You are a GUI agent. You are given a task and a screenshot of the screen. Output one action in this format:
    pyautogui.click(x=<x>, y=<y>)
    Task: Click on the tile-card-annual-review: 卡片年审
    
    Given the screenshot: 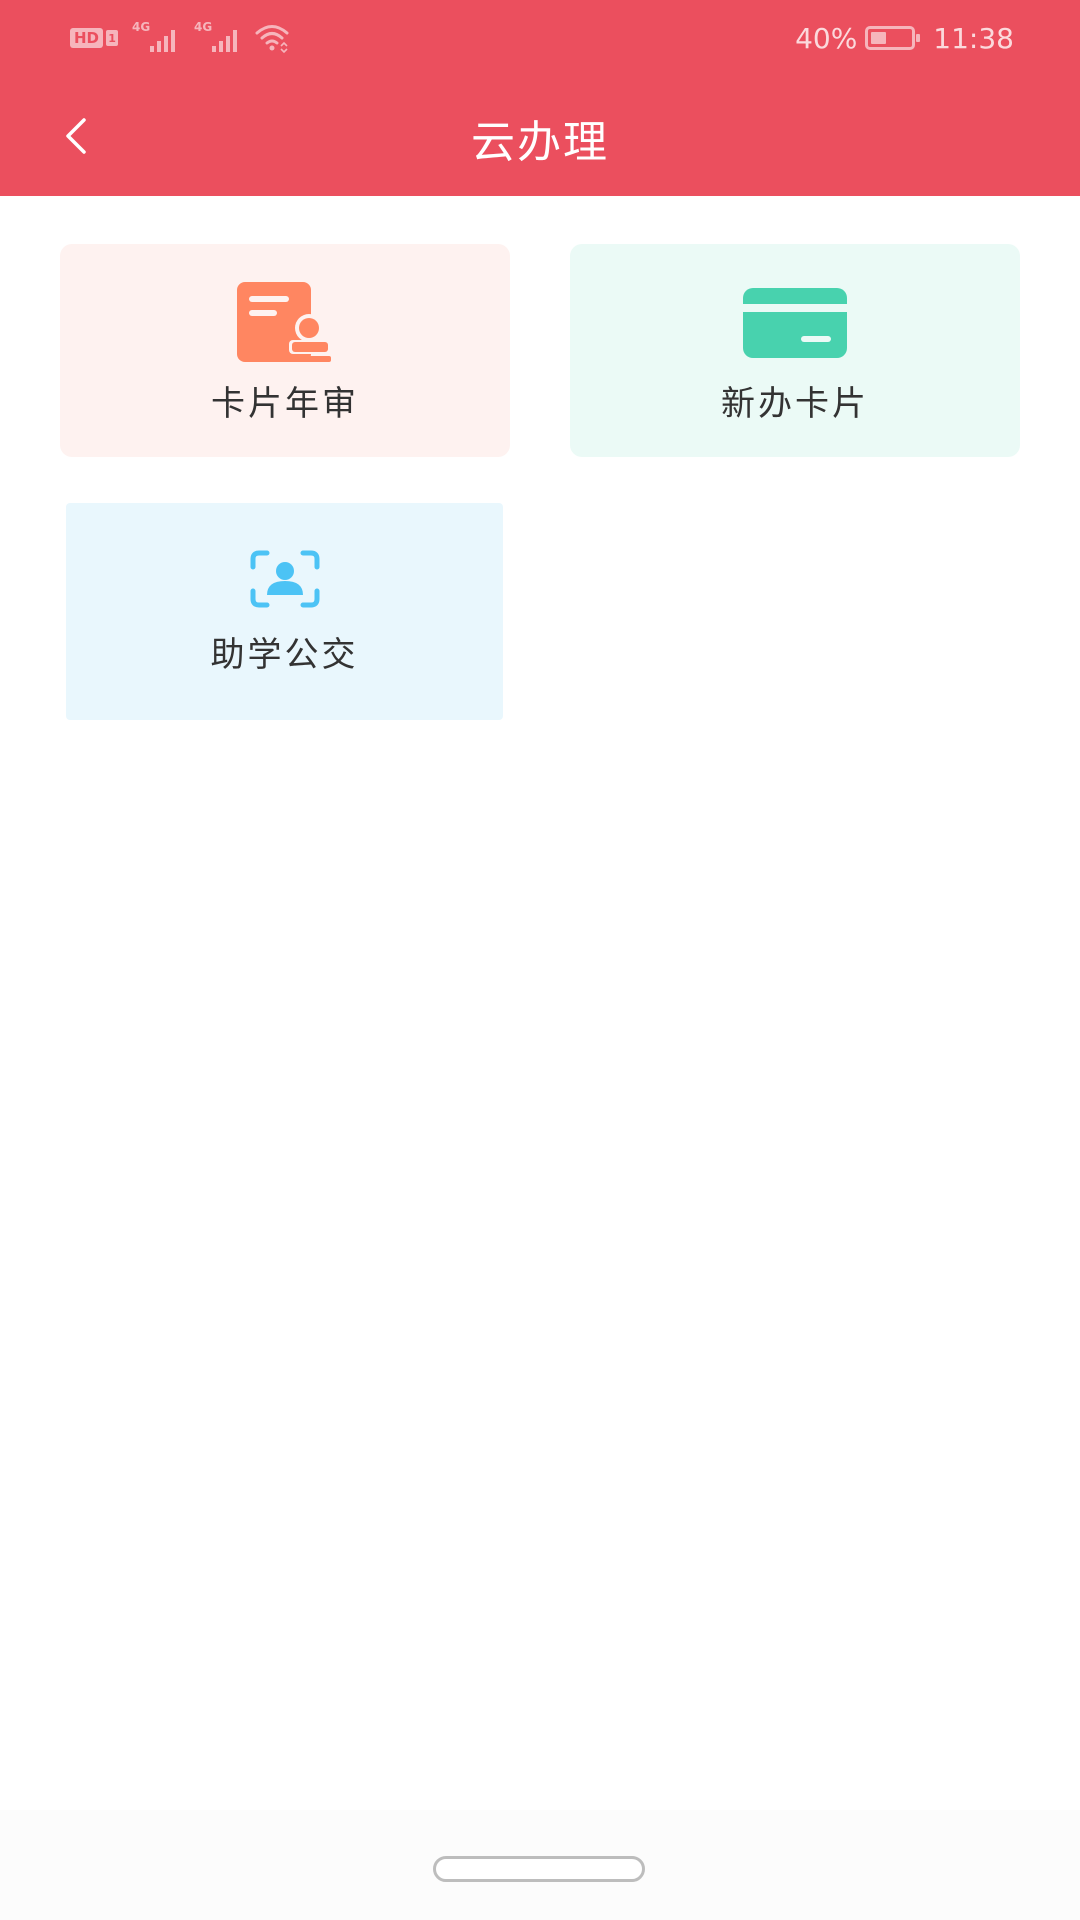 What is the action you would take?
    pyautogui.click(x=285, y=350)
    